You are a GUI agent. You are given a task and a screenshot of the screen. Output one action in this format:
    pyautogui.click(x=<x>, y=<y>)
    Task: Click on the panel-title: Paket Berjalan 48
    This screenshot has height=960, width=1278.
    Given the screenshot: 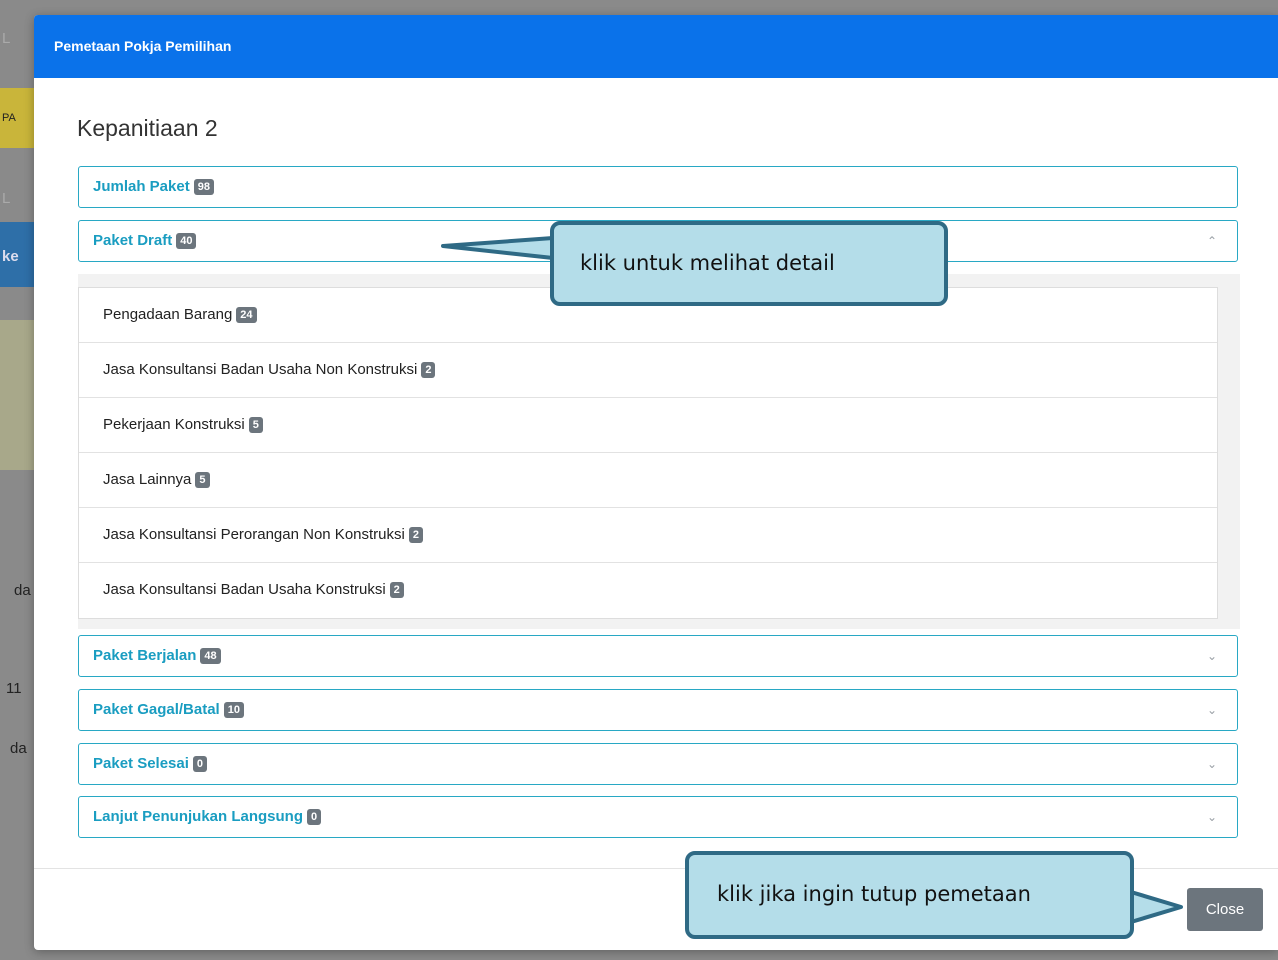 What is the action you would take?
    pyautogui.click(x=157, y=657)
    